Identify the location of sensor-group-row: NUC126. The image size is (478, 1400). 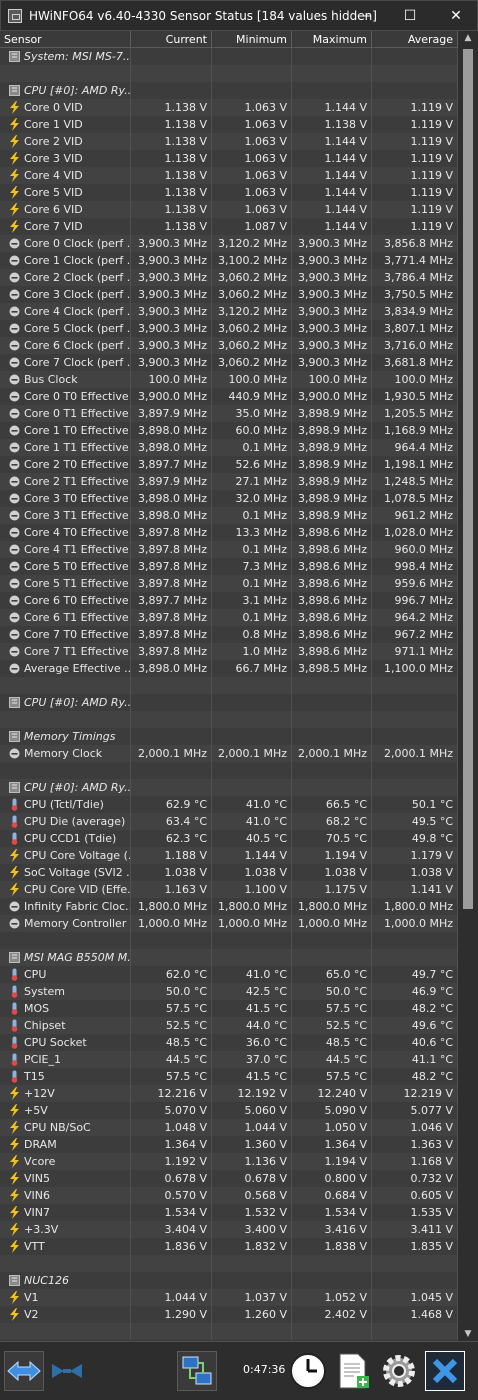
(229, 1280).